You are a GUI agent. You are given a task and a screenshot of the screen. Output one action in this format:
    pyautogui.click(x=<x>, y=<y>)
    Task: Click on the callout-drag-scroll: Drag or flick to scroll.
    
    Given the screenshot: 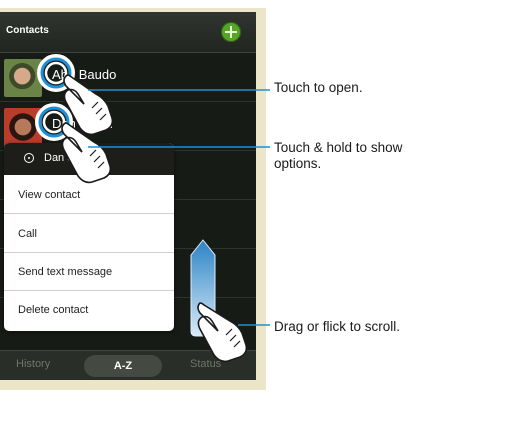 What is the action you would take?
    pyautogui.click(x=337, y=326)
    